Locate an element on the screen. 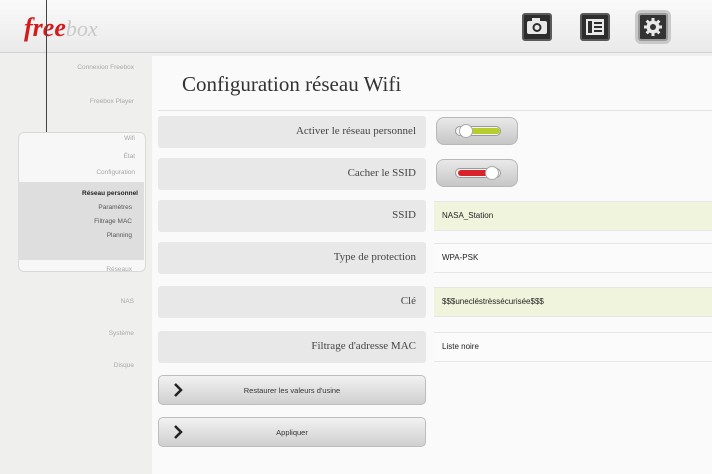  label-filtrage-mac: Filtrage d'adresse MAC is located at coordinates (292, 347).